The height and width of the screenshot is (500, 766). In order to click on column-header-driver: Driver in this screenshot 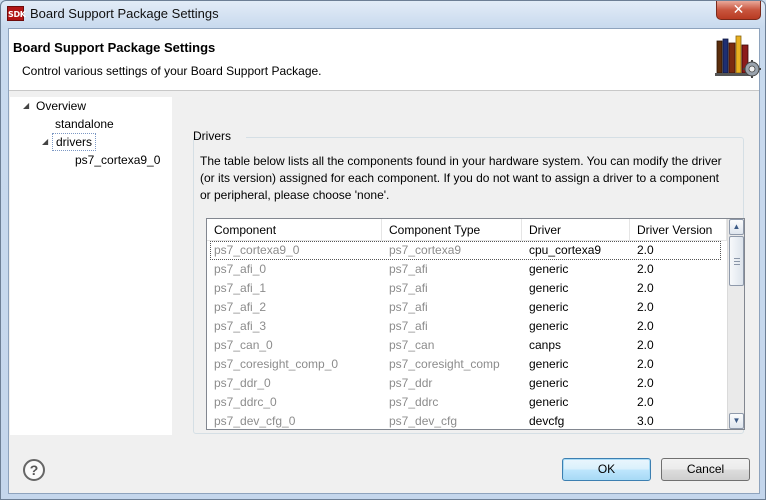, I will do `click(576, 230)`.